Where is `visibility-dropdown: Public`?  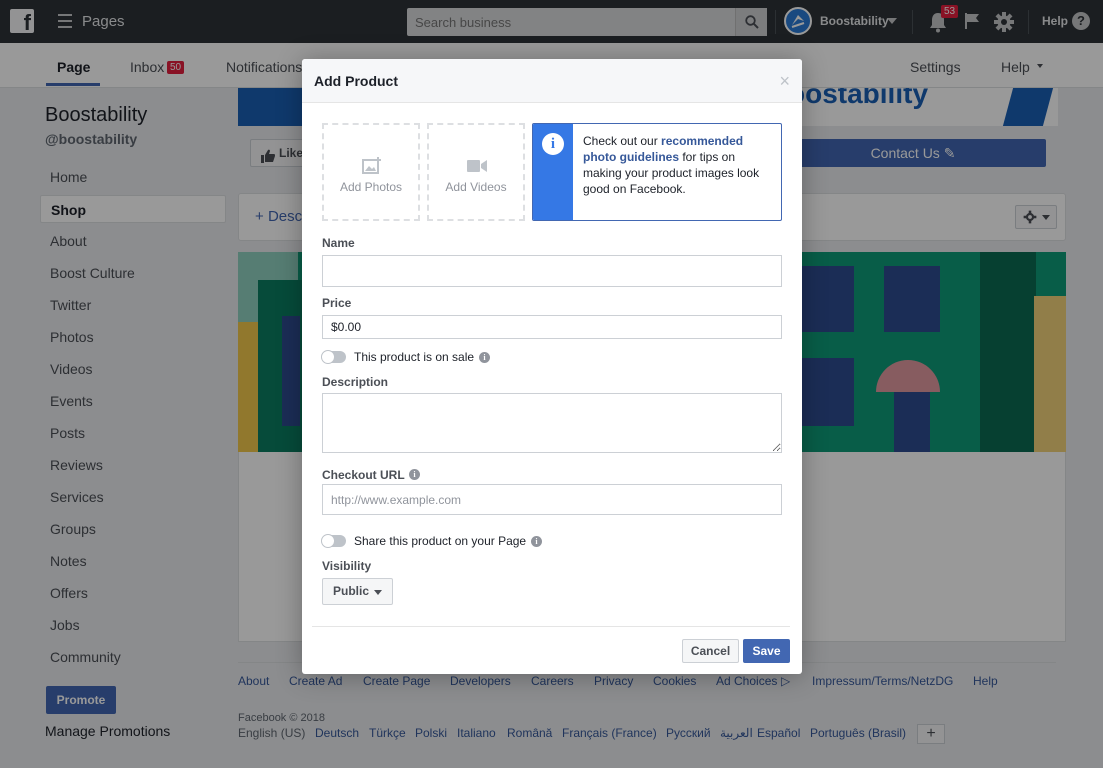 visibility-dropdown: Public is located at coordinates (357, 591).